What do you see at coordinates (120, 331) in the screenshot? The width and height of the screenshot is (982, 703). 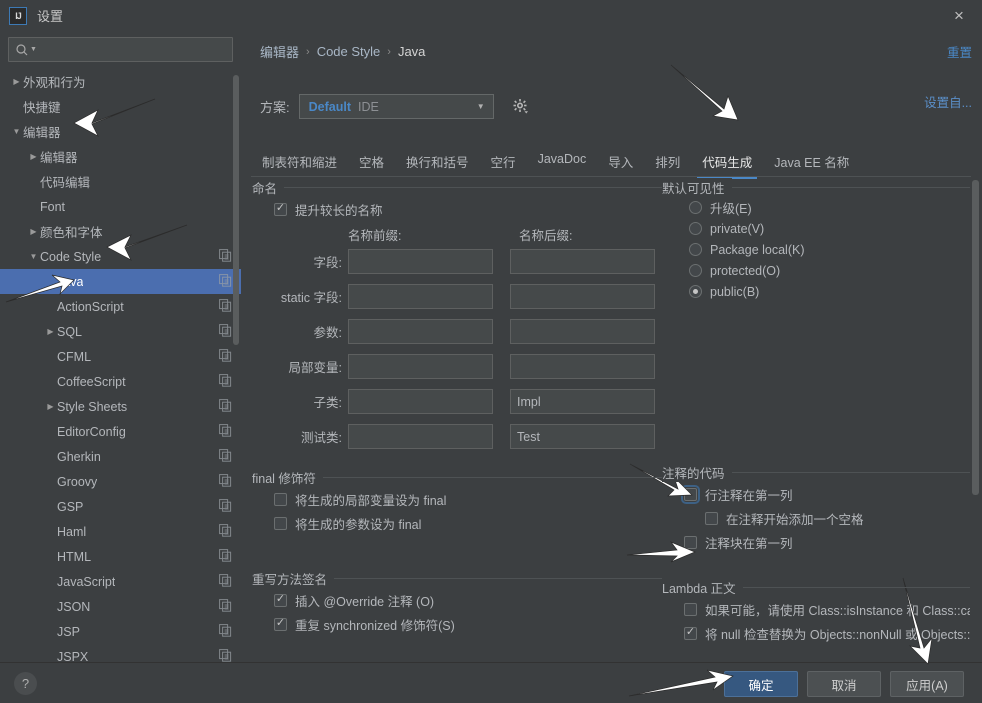 I see `sidebar-item-sql: ▶ SQL` at bounding box center [120, 331].